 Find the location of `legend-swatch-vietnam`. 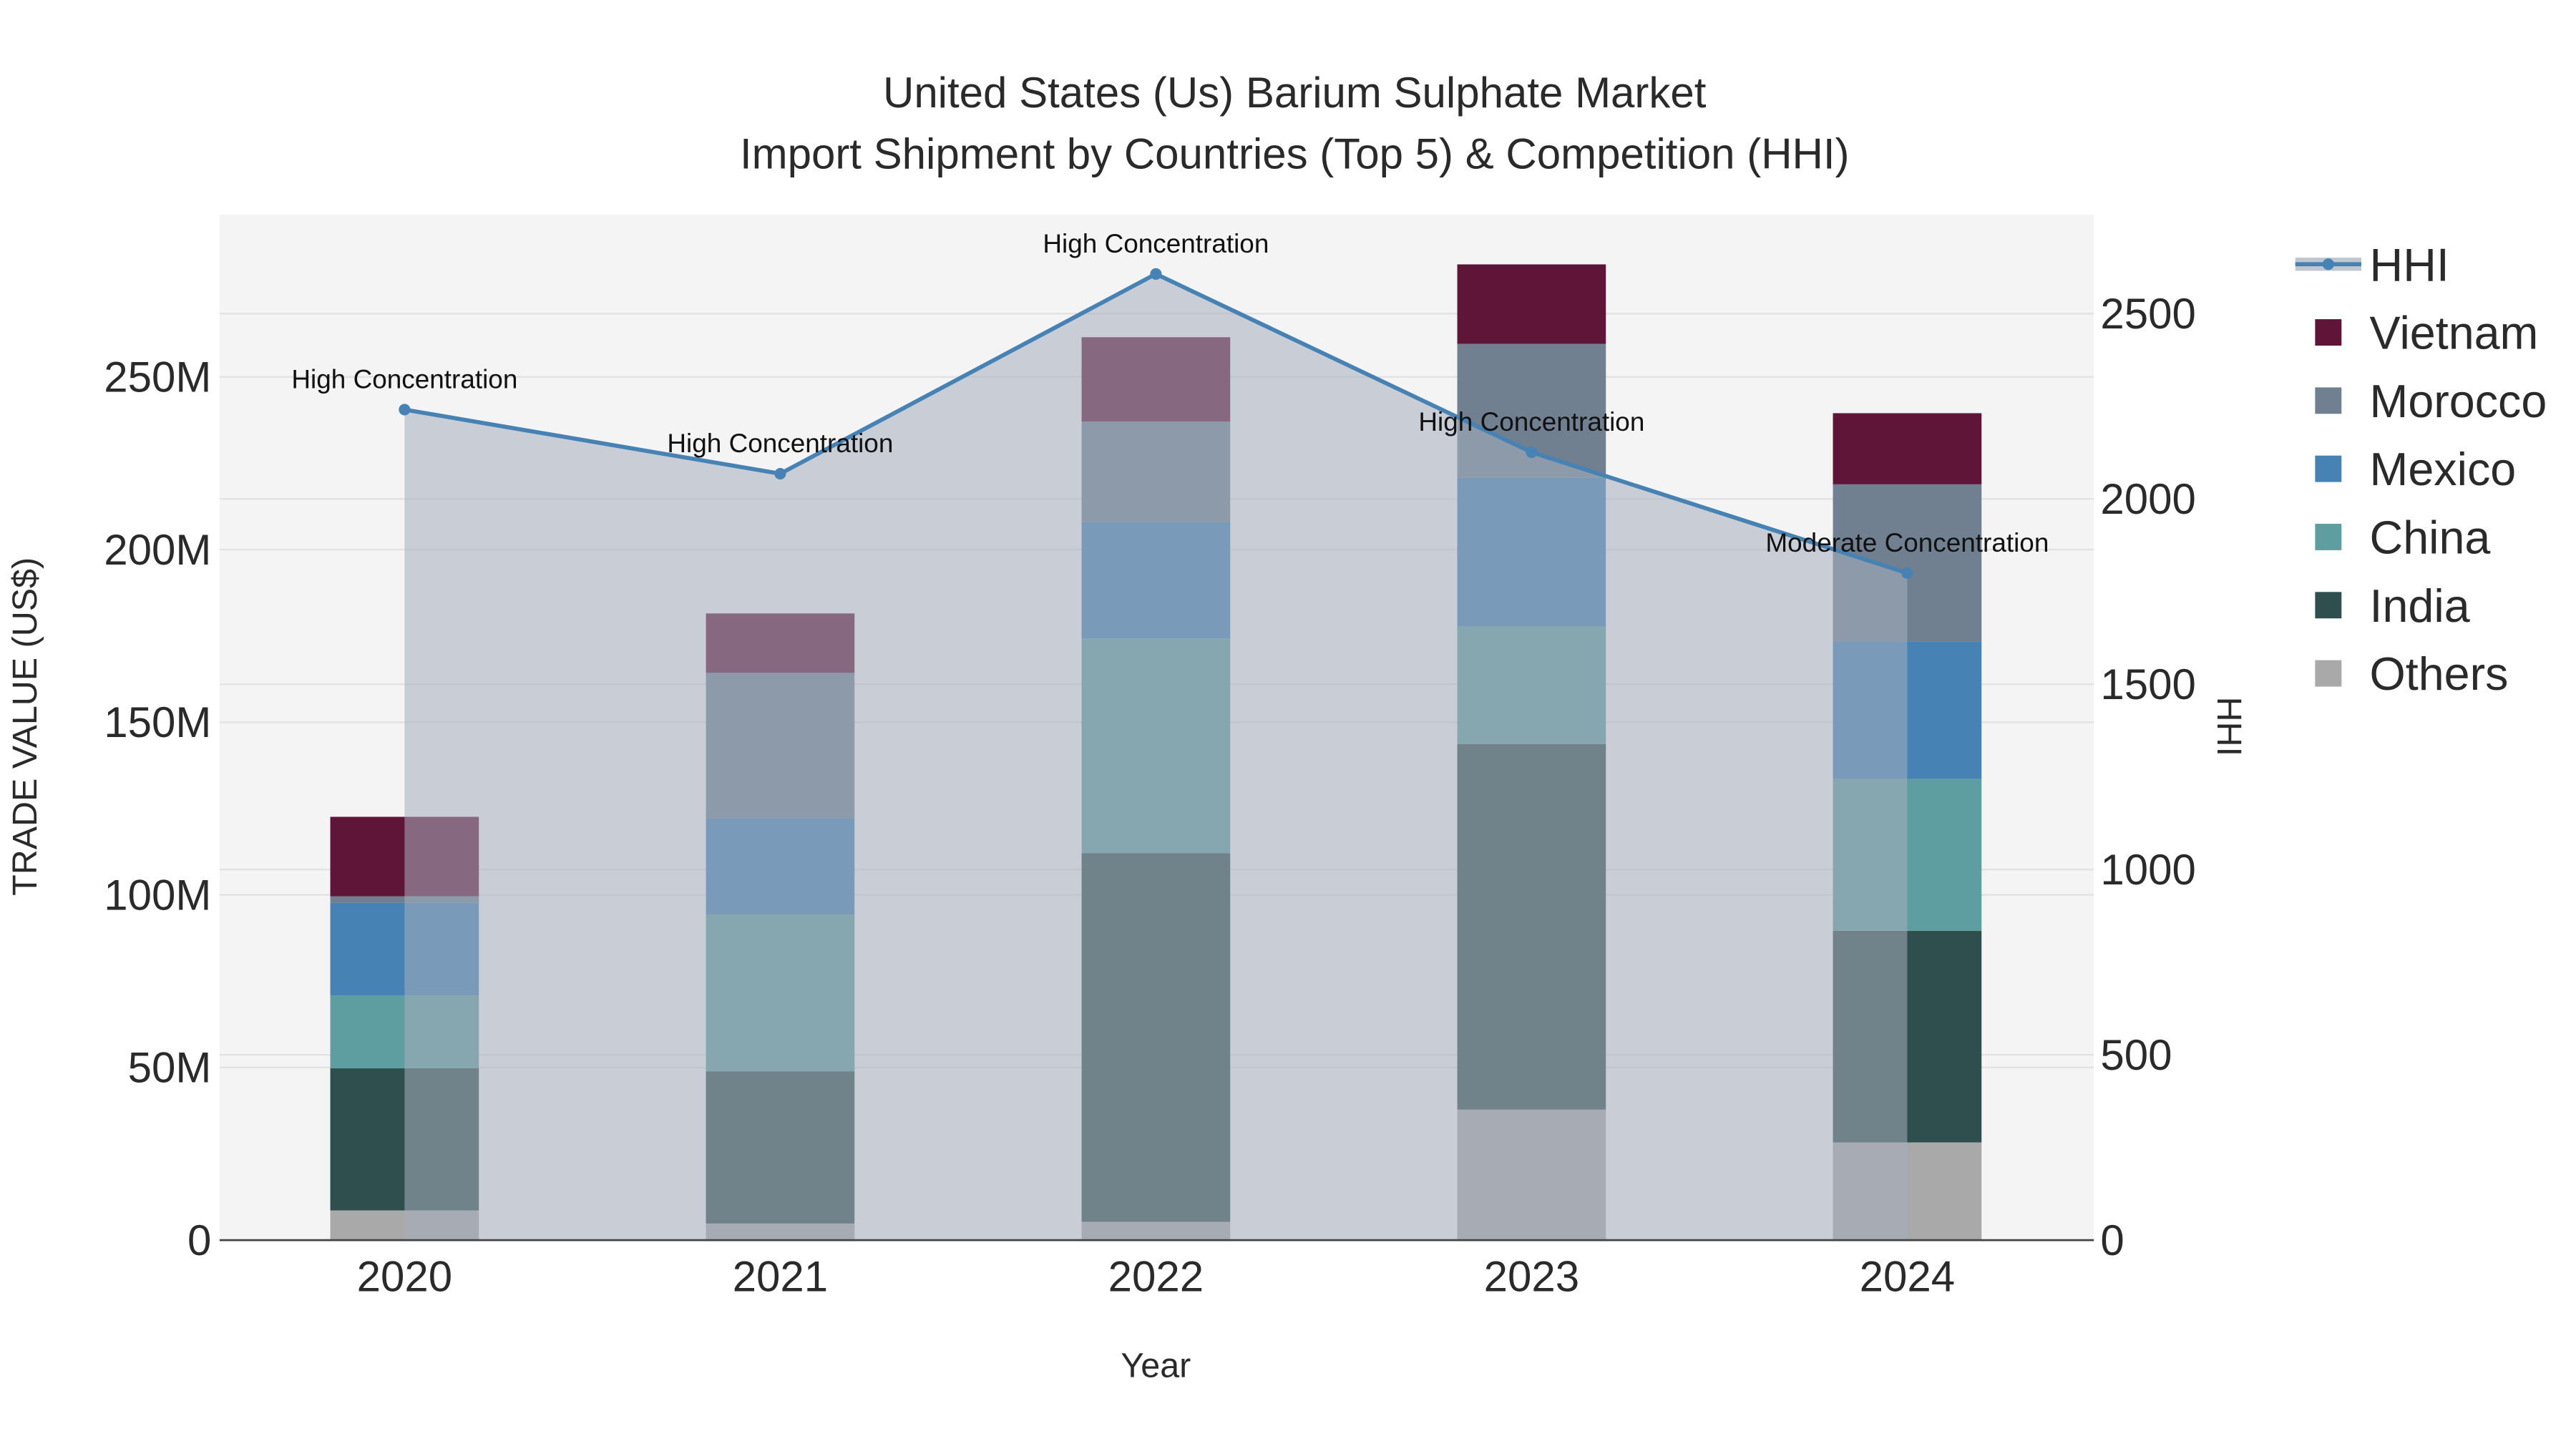

legend-swatch-vietnam is located at coordinates (2328, 332).